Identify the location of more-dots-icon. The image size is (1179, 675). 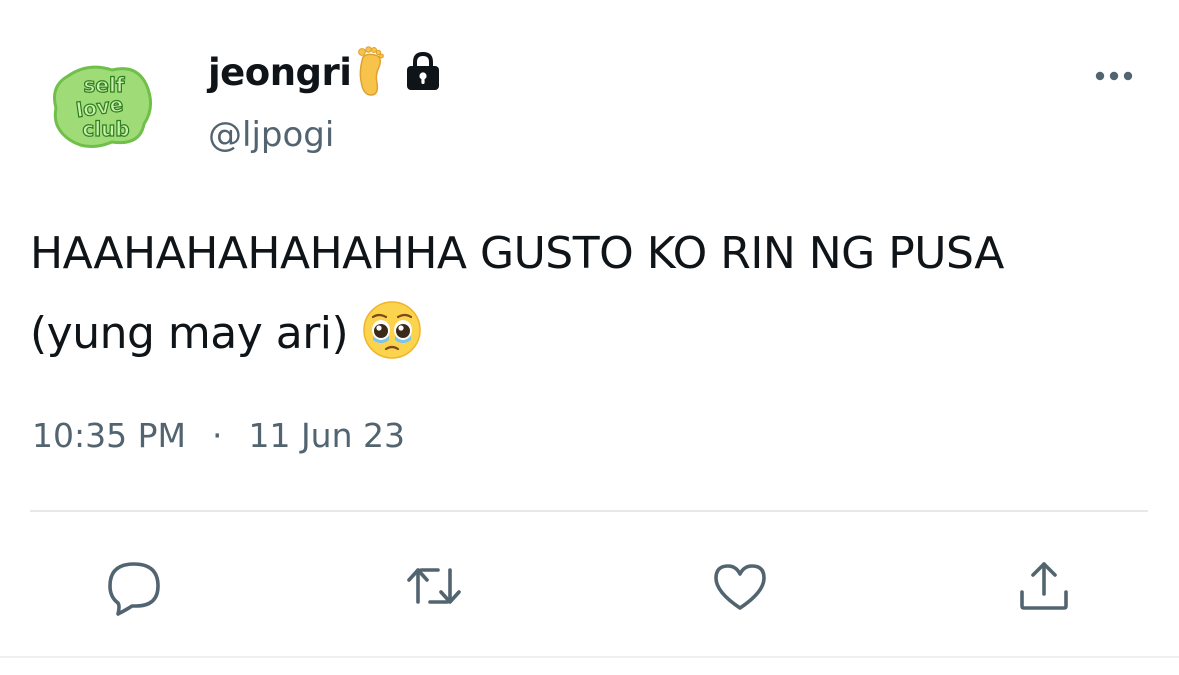
(1114, 76).